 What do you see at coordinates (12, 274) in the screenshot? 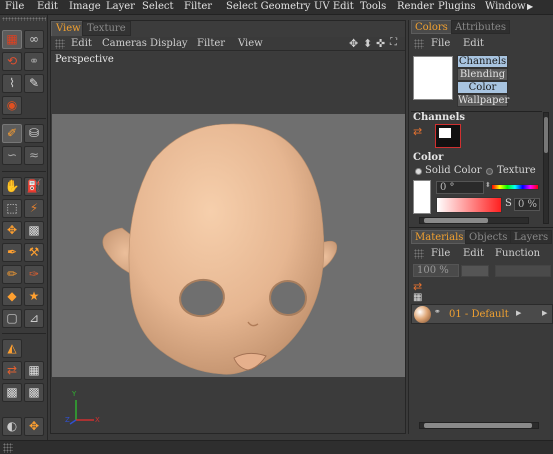
I see `eraser-tool-button: ✏` at bounding box center [12, 274].